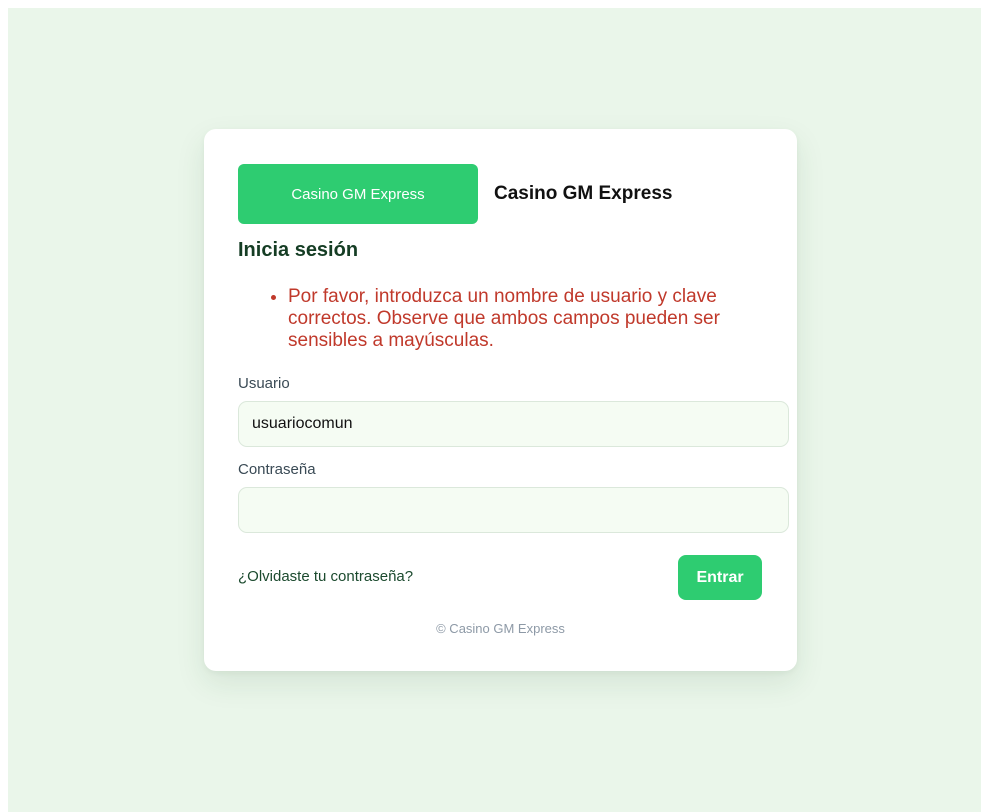 The height and width of the screenshot is (812, 981). What do you see at coordinates (358, 194) in the screenshot?
I see `brand-logo: Casino GM Express` at bounding box center [358, 194].